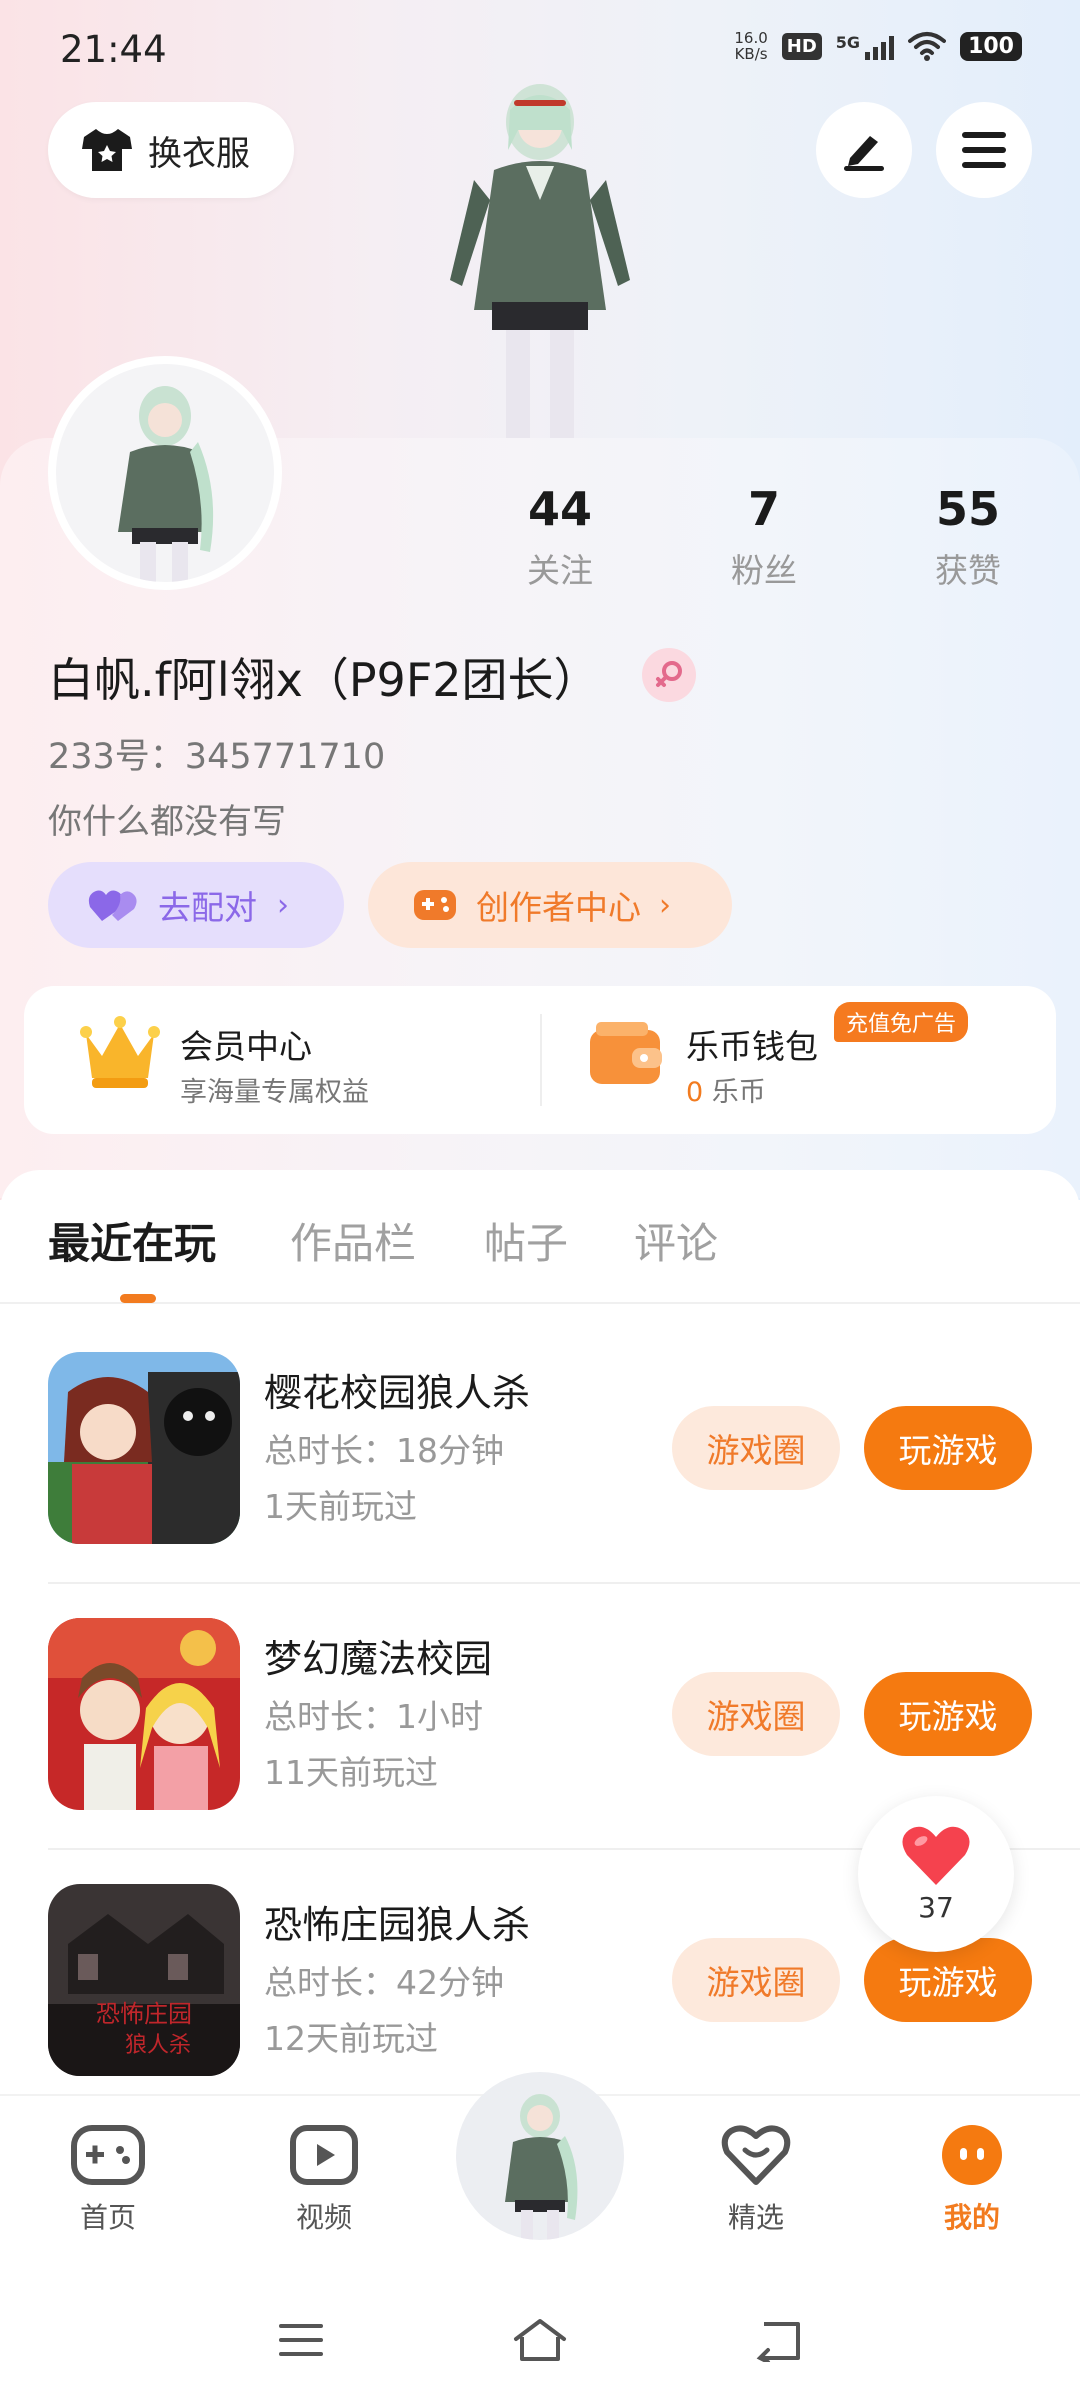  Describe the element at coordinates (397, 1393) in the screenshot. I see `game-title: 樱花校园狼人杀` at that location.